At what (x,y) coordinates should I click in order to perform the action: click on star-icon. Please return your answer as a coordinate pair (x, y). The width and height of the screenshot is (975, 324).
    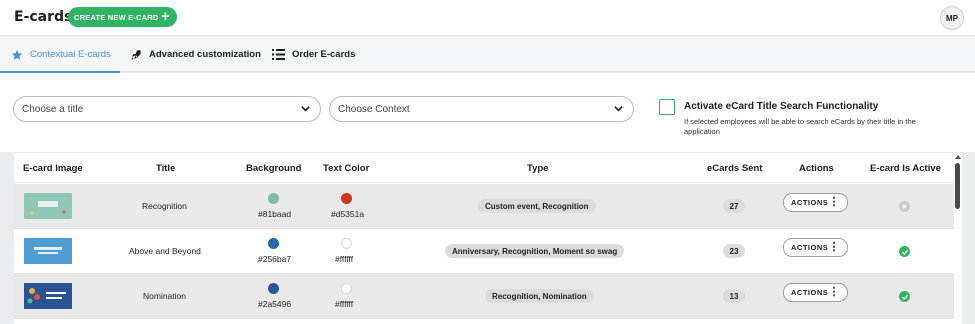
    Looking at the image, I should click on (17, 55).